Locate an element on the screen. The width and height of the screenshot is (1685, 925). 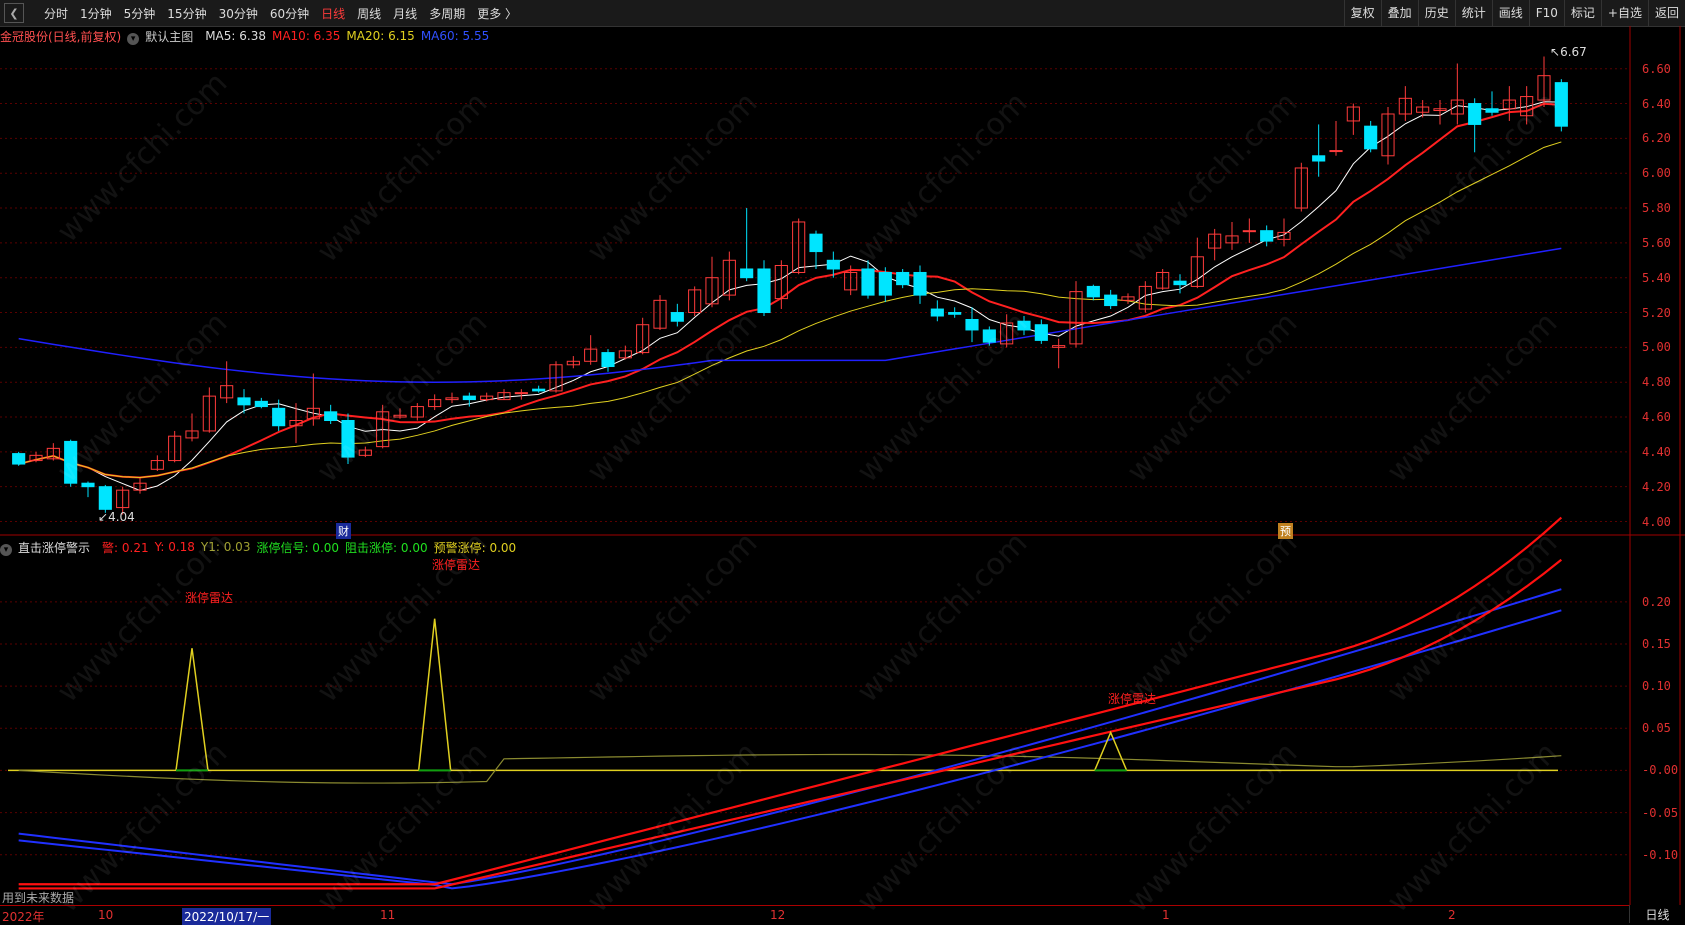
indicator-tick-5: -0.05 is located at coordinates (1660, 812).